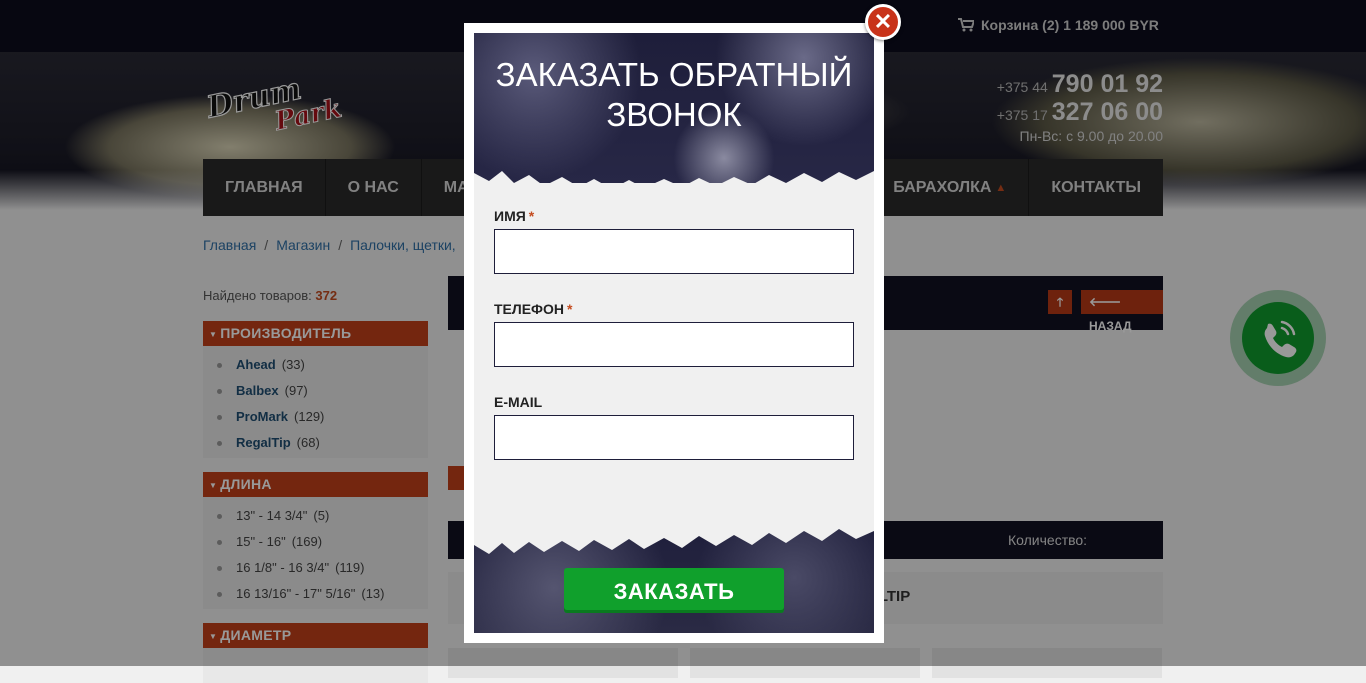 This screenshot has height=683, width=1366. Describe the element at coordinates (674, 590) in the screenshot. I see `submit-button: ЗАКАЗАТЬ` at that location.